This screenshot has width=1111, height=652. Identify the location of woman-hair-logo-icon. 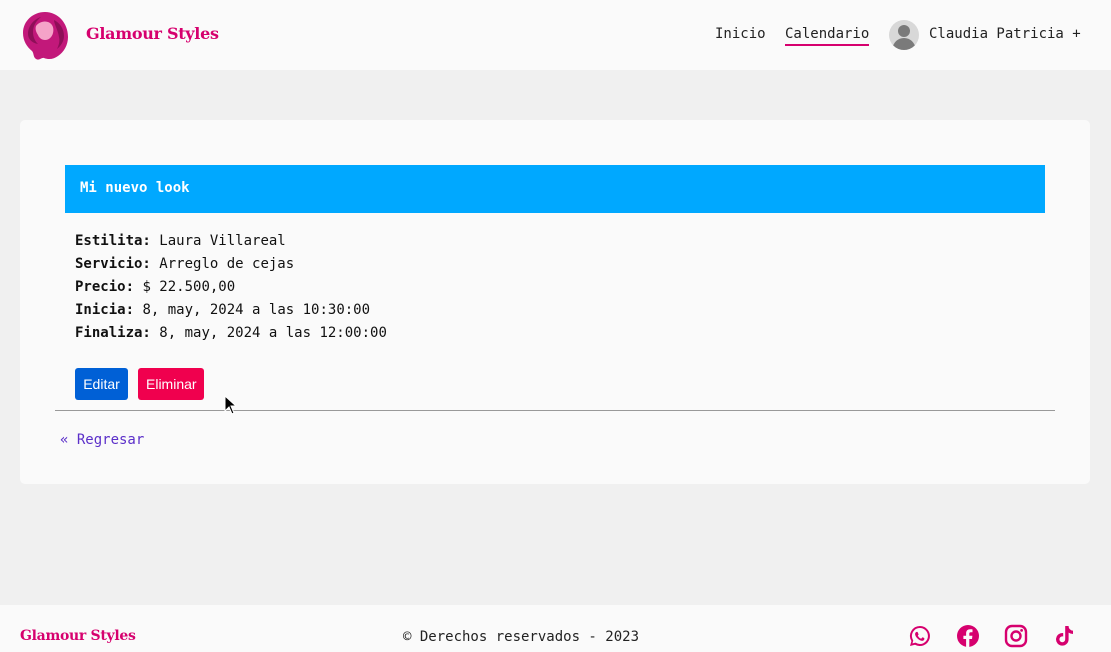
(45, 35).